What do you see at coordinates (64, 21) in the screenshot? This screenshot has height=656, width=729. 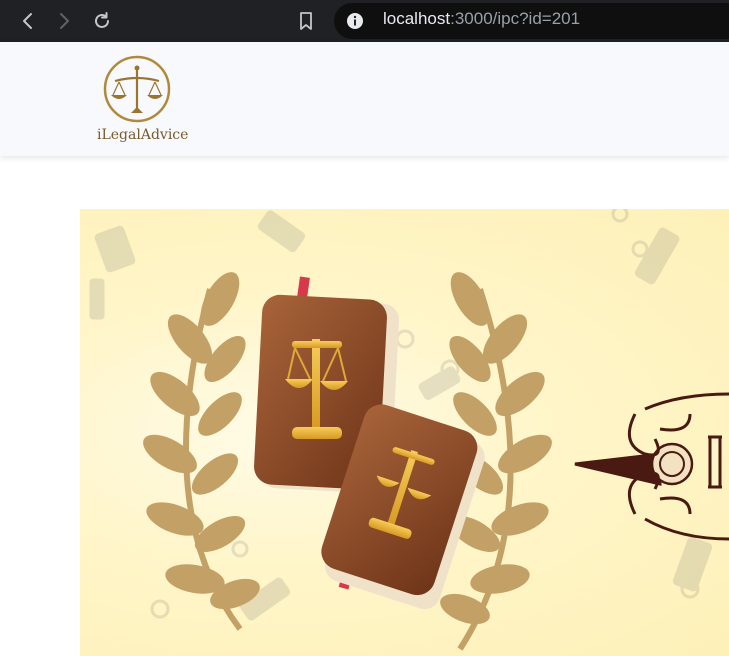 I see `forward-icon` at bounding box center [64, 21].